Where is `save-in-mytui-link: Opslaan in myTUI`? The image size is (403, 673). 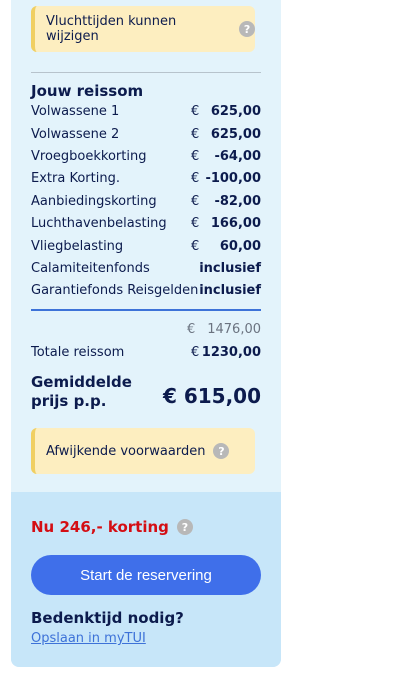
save-in-mytui-link: Opslaan in myTUI is located at coordinates (88, 638).